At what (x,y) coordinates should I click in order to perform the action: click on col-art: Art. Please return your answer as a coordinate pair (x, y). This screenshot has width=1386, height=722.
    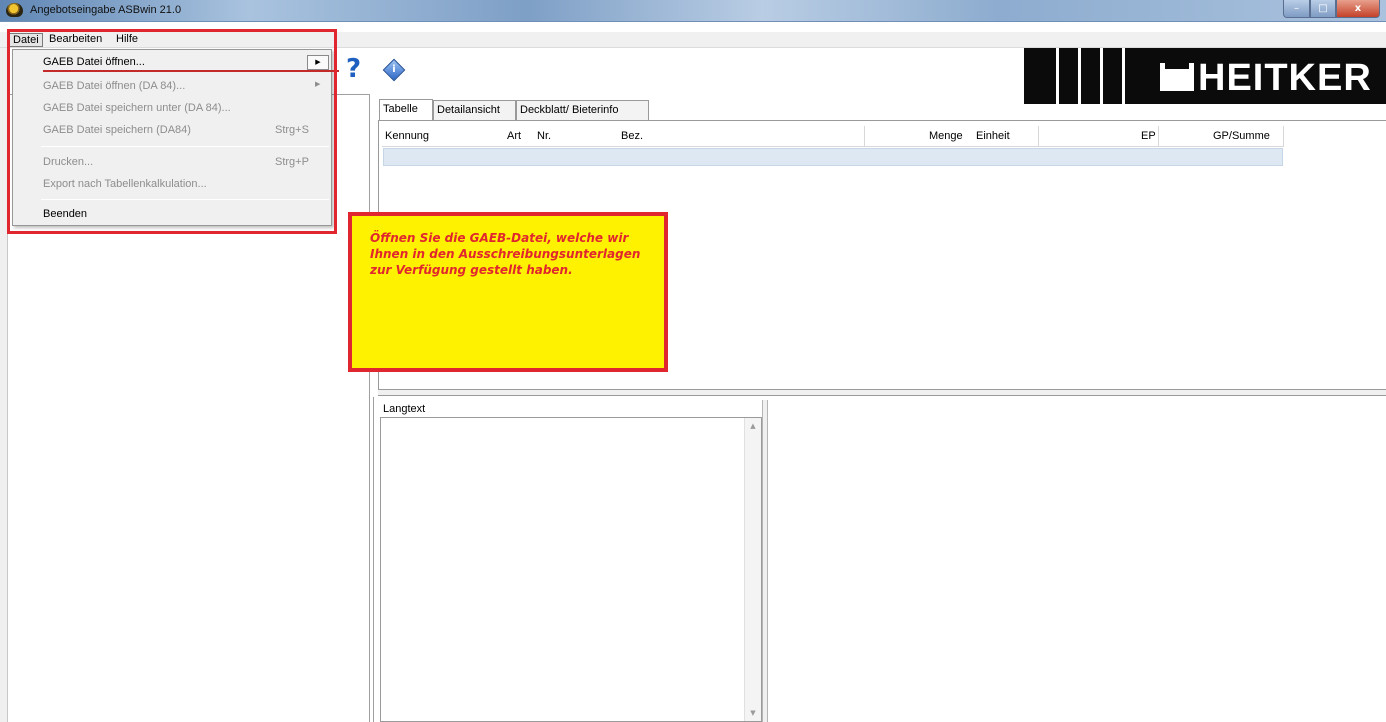
    Looking at the image, I should click on (514, 136).